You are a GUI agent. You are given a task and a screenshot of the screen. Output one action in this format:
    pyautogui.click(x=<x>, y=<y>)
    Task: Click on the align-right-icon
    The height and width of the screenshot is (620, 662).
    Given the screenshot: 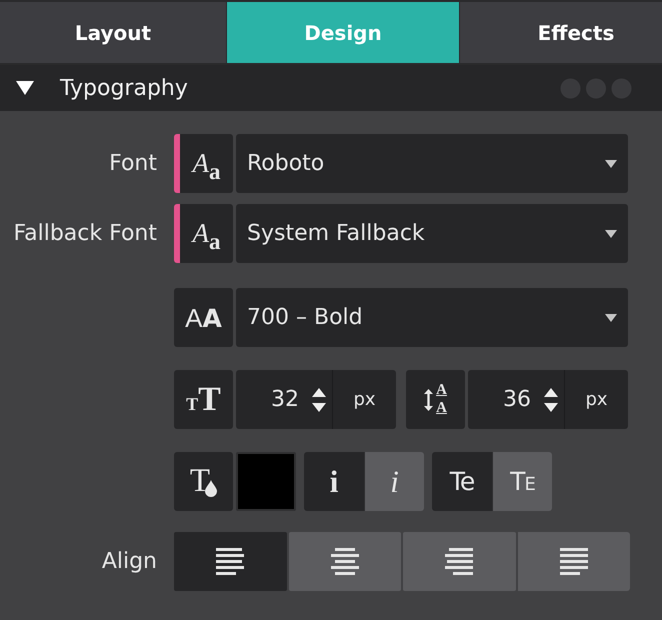 What is the action you would take?
    pyautogui.click(x=459, y=561)
    